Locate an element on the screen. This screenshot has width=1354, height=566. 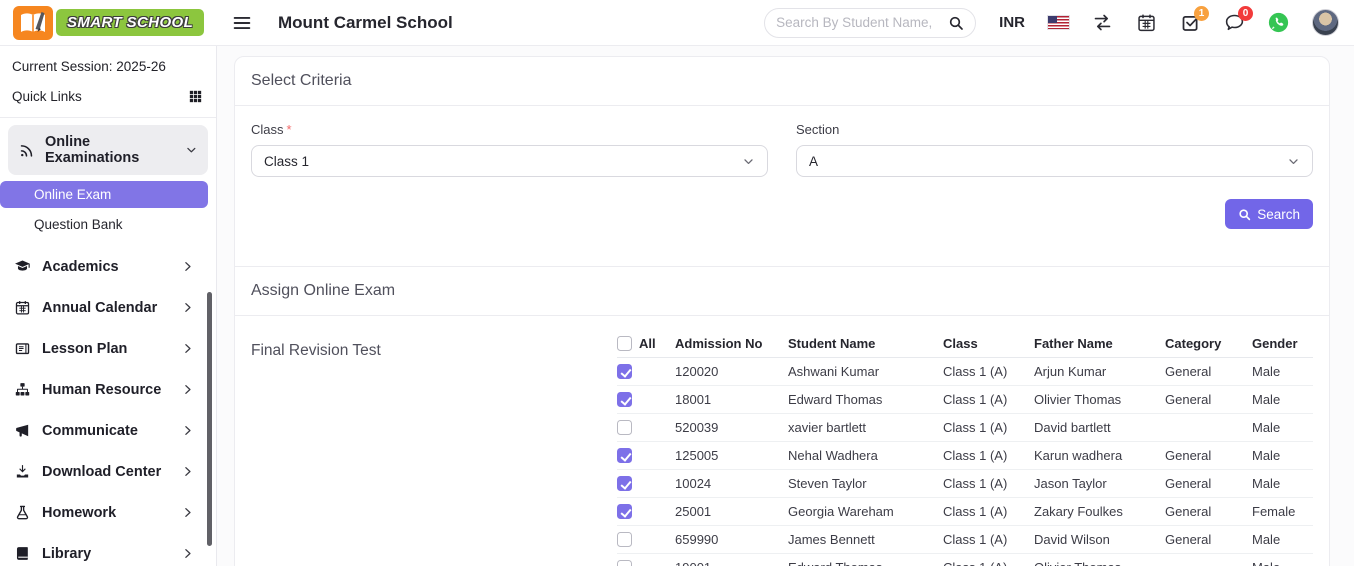
sidebar-group-online-examinations: Online Examinations is located at coordinates (108, 150).